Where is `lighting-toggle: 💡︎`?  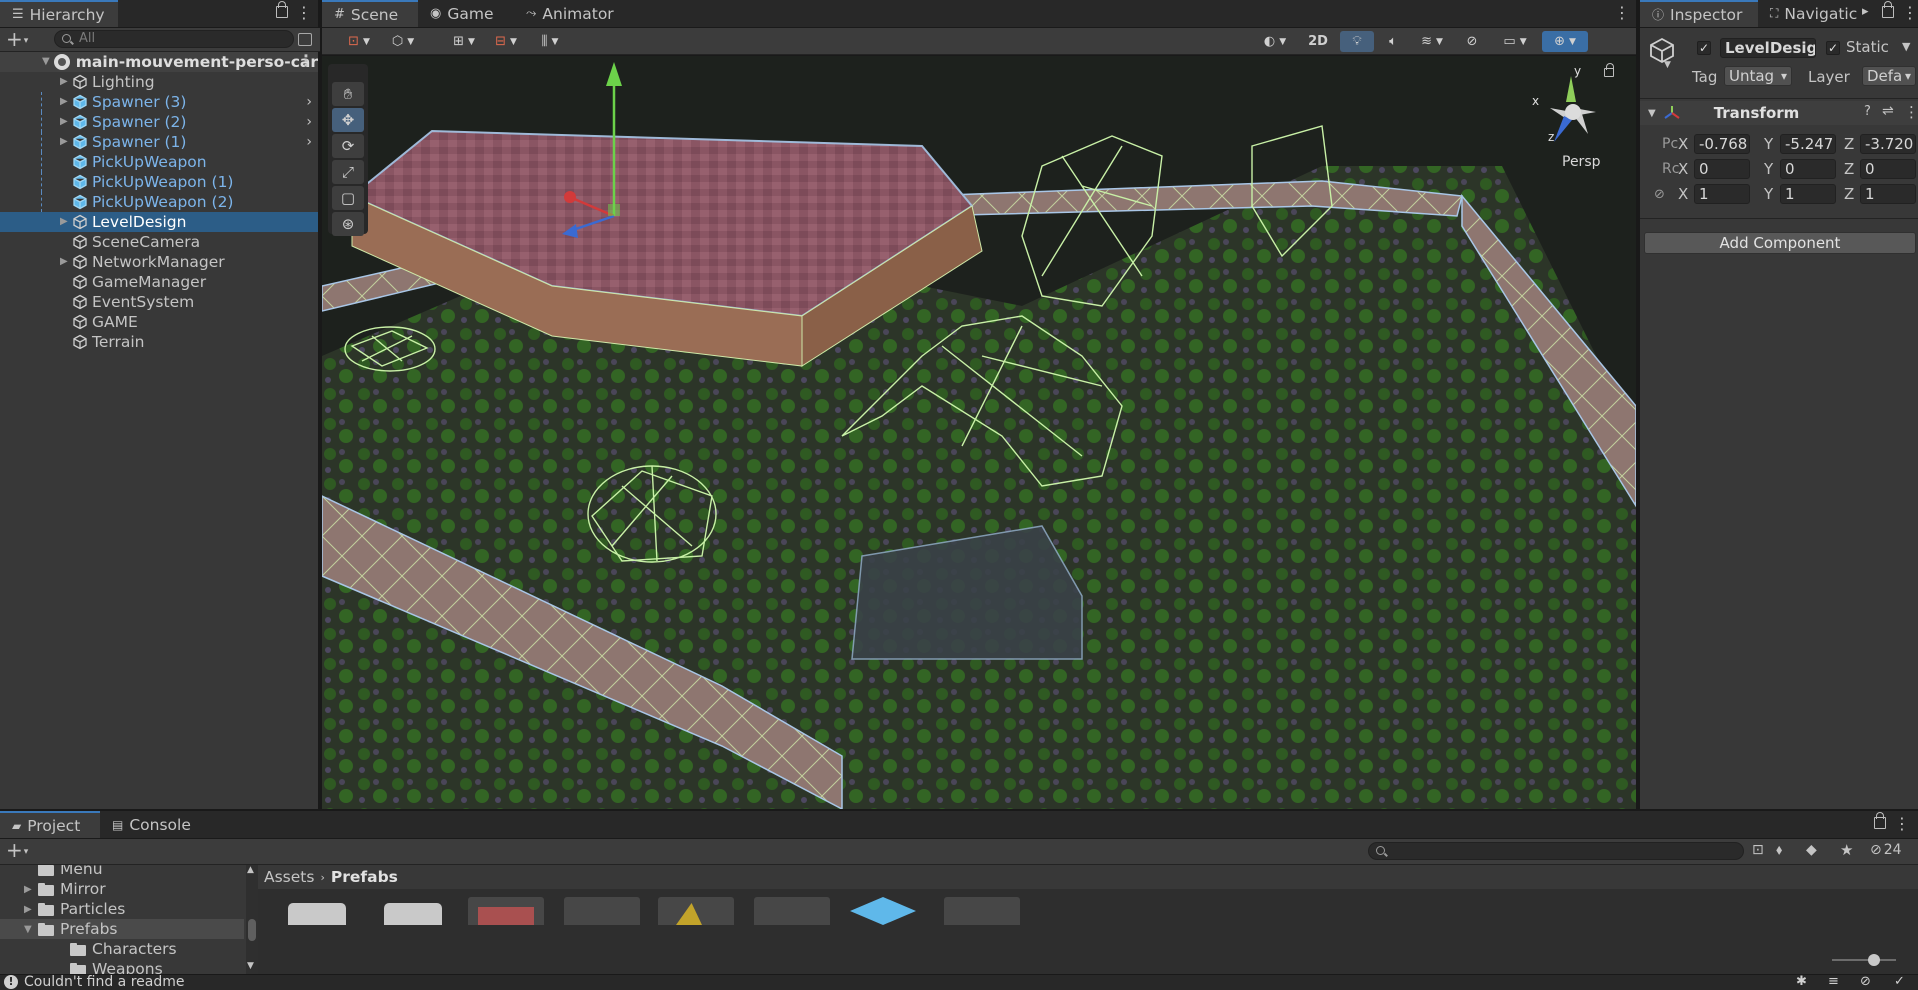
lighting-toggle: 💡︎ is located at coordinates (1357, 41).